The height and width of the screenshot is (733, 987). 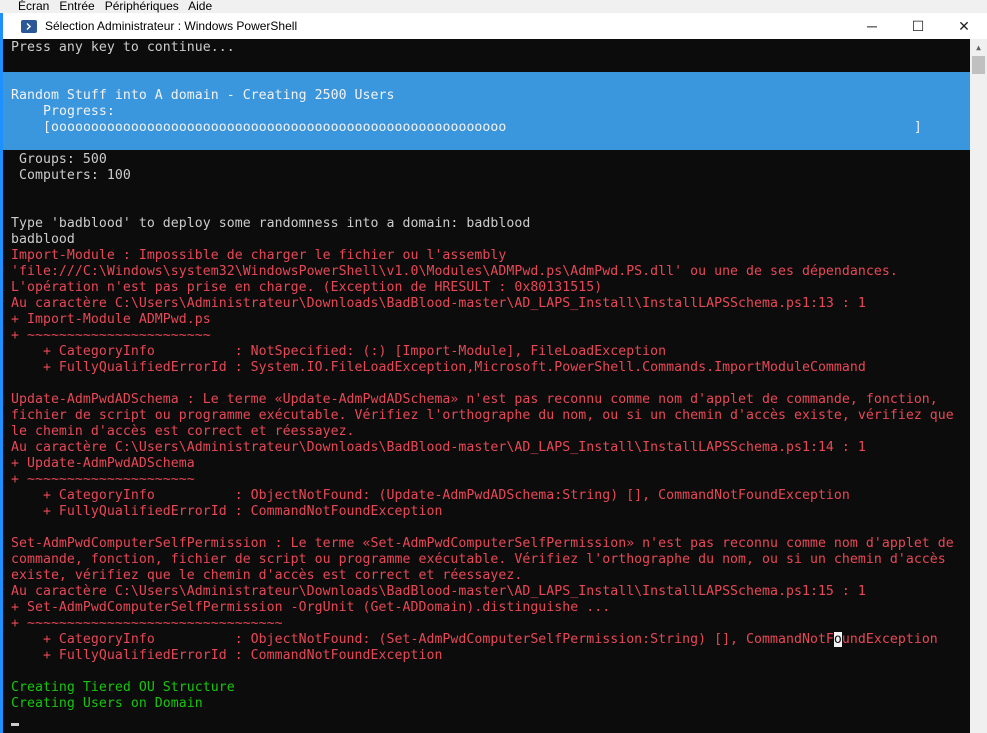 I want to click on console-line: + Import-Module ADMPwd.ps, so click(x=111, y=320).